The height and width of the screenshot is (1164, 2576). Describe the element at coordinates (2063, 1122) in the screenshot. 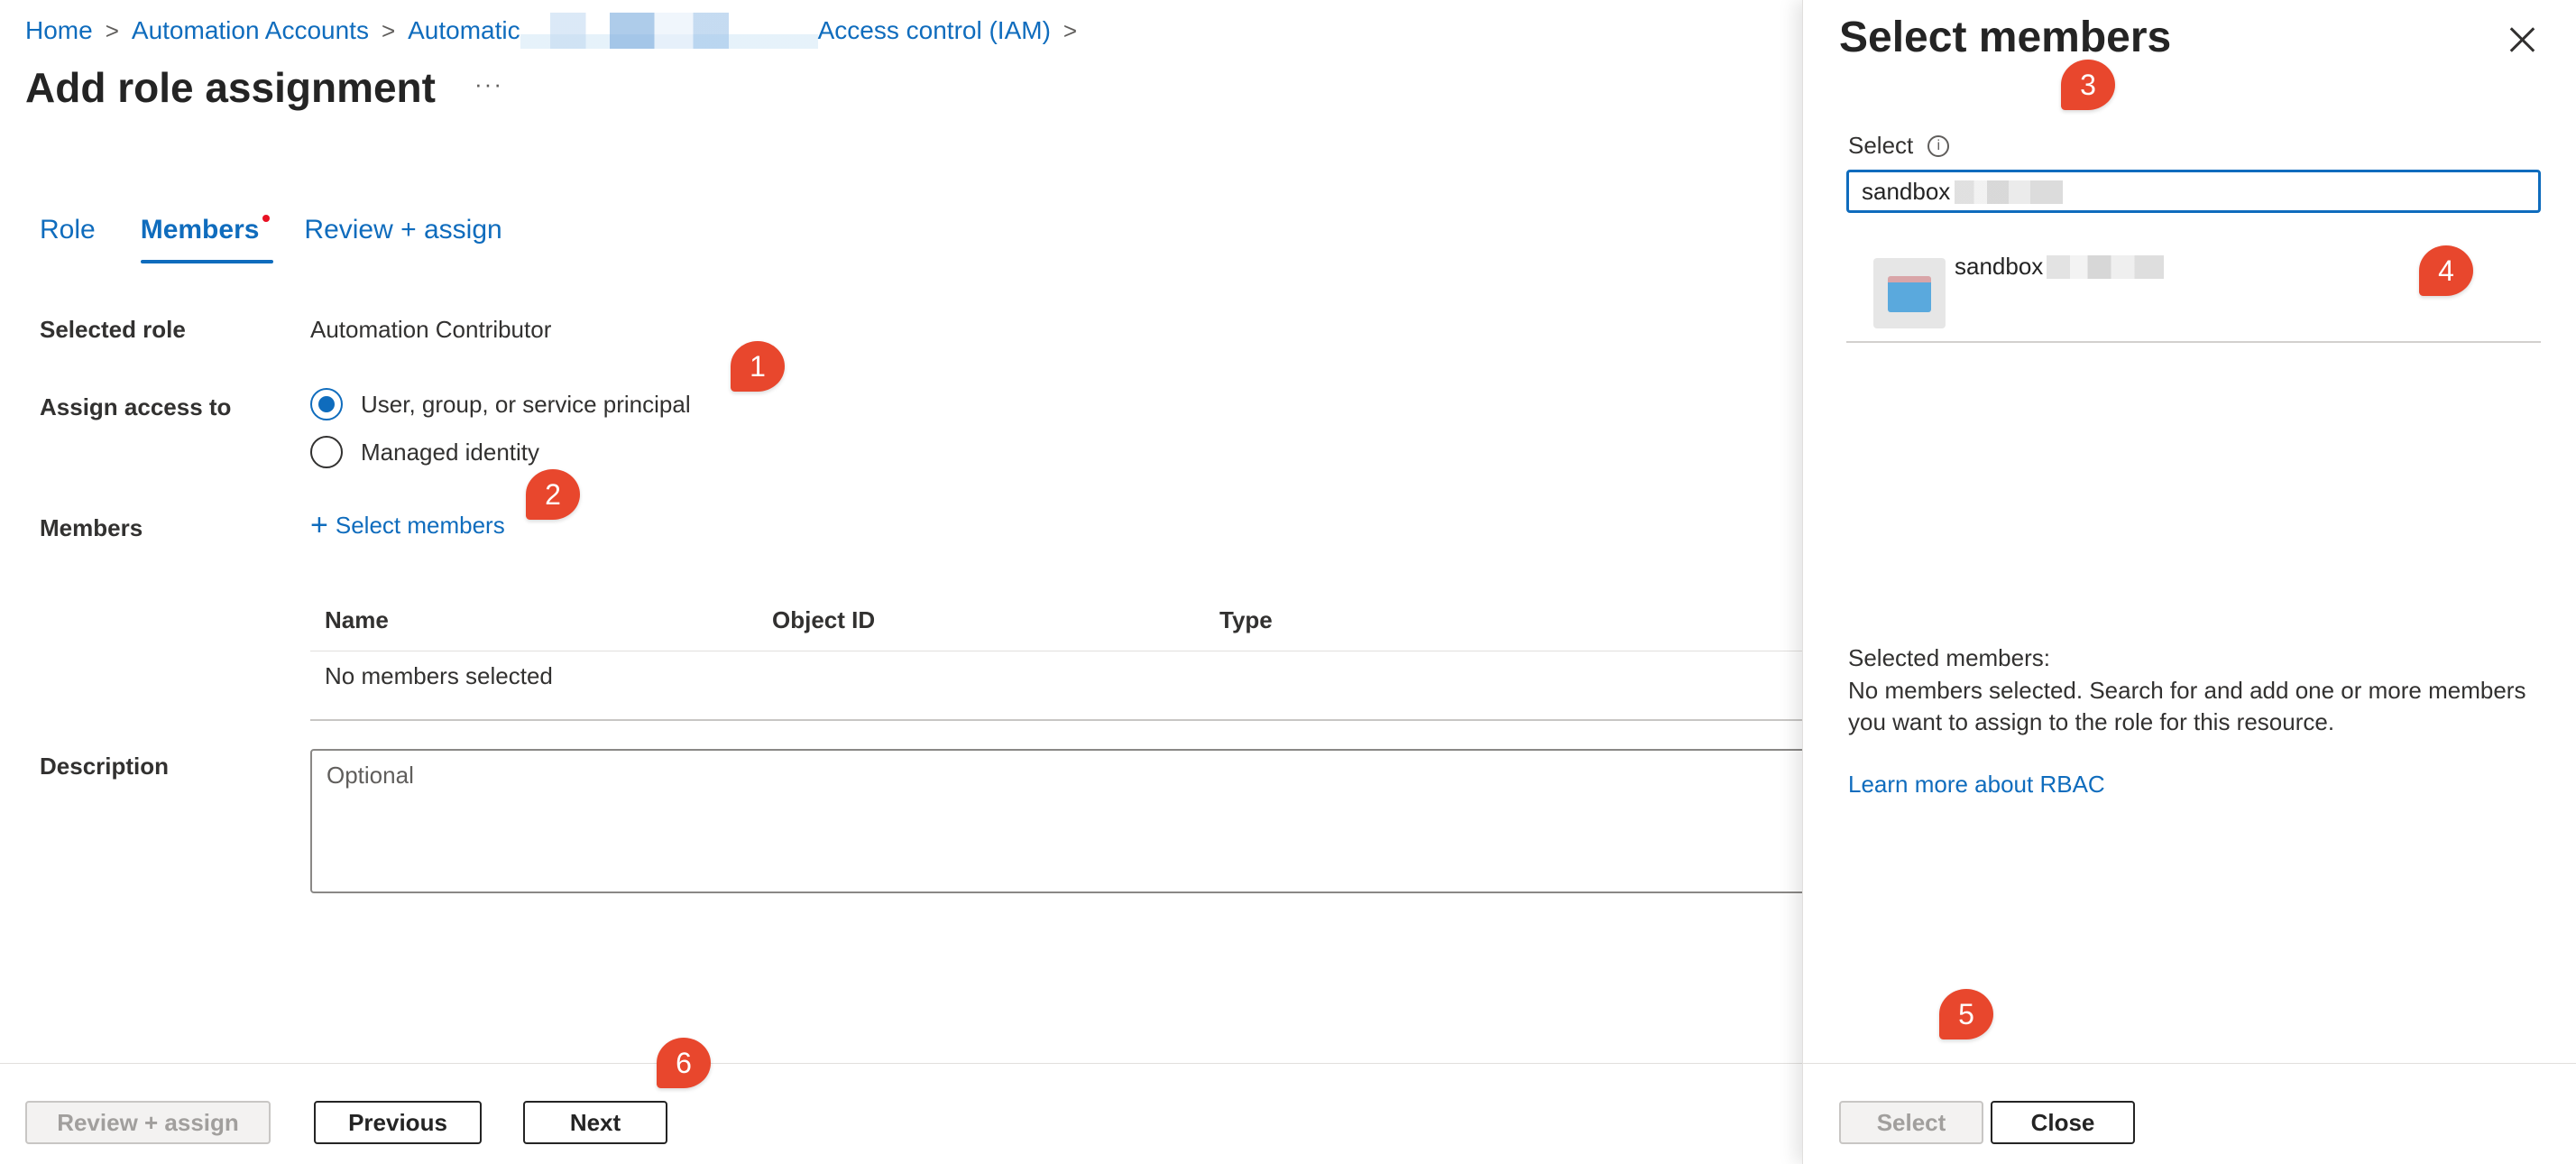

I see `panel-close-button: Close` at that location.